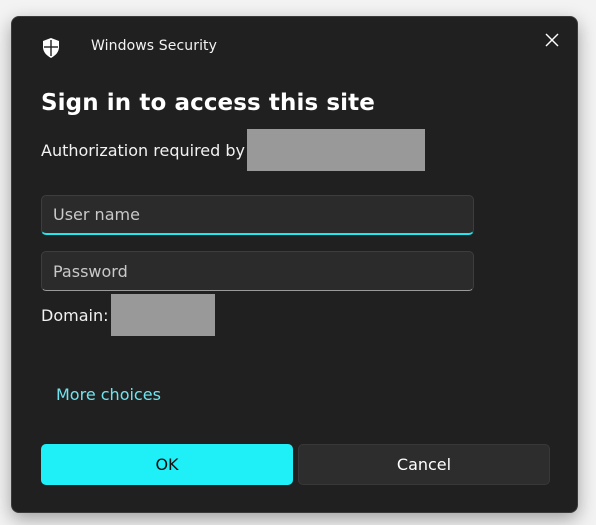  Describe the element at coordinates (424, 464) in the screenshot. I see `cancel-button: Cancel` at that location.